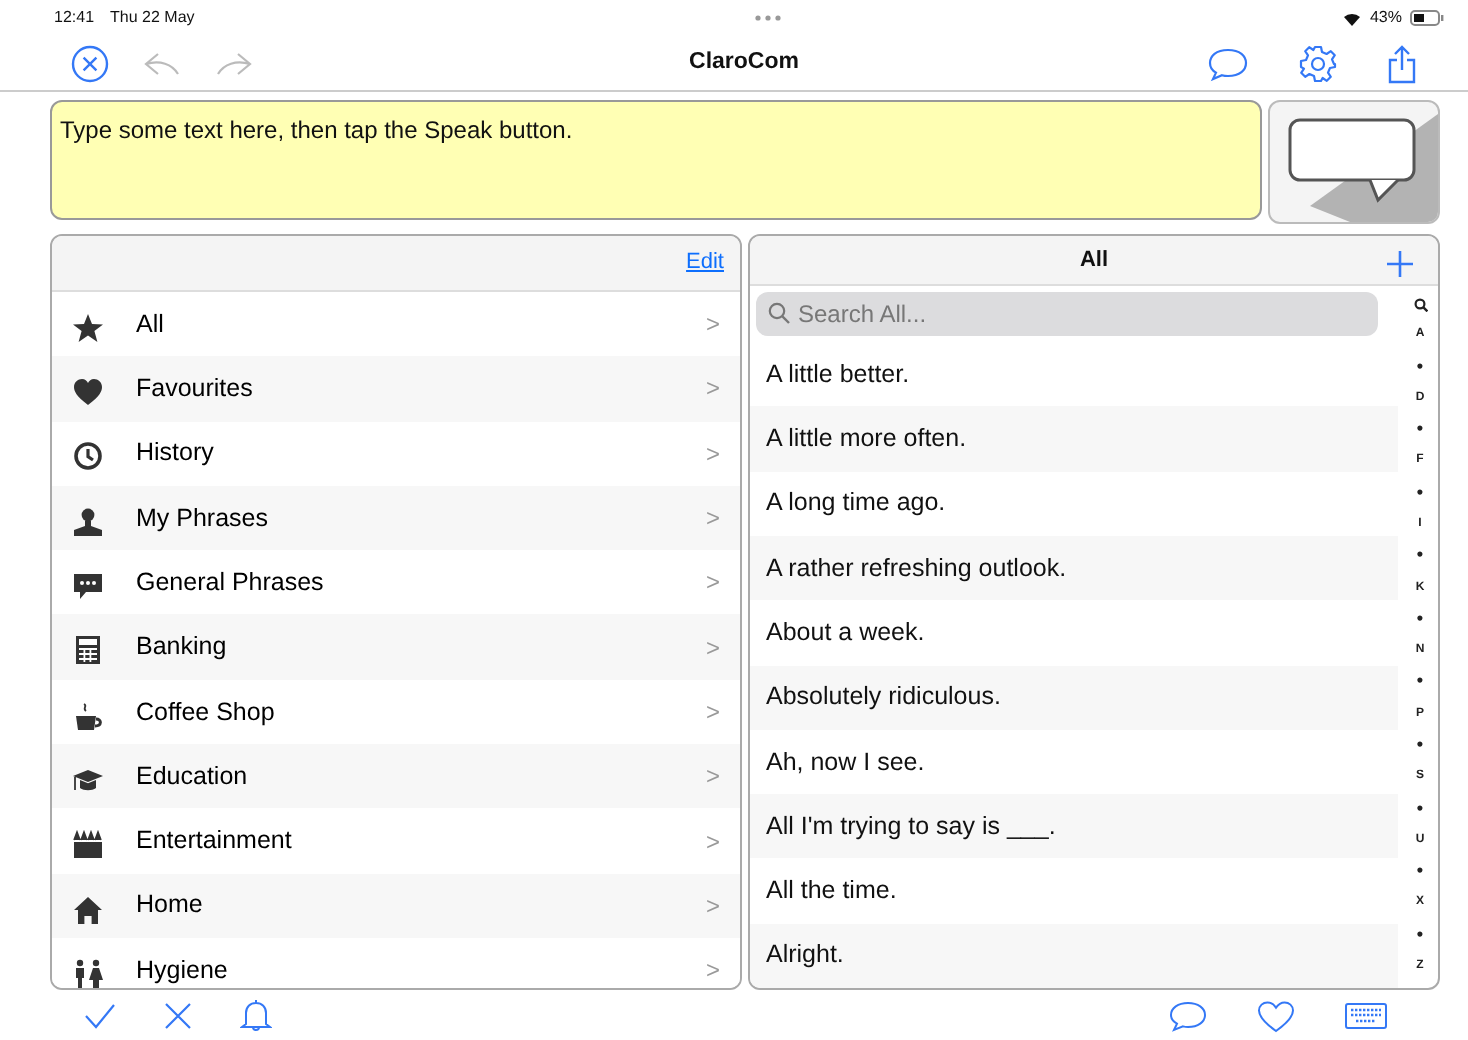  I want to click on check-button, so click(100, 1016).